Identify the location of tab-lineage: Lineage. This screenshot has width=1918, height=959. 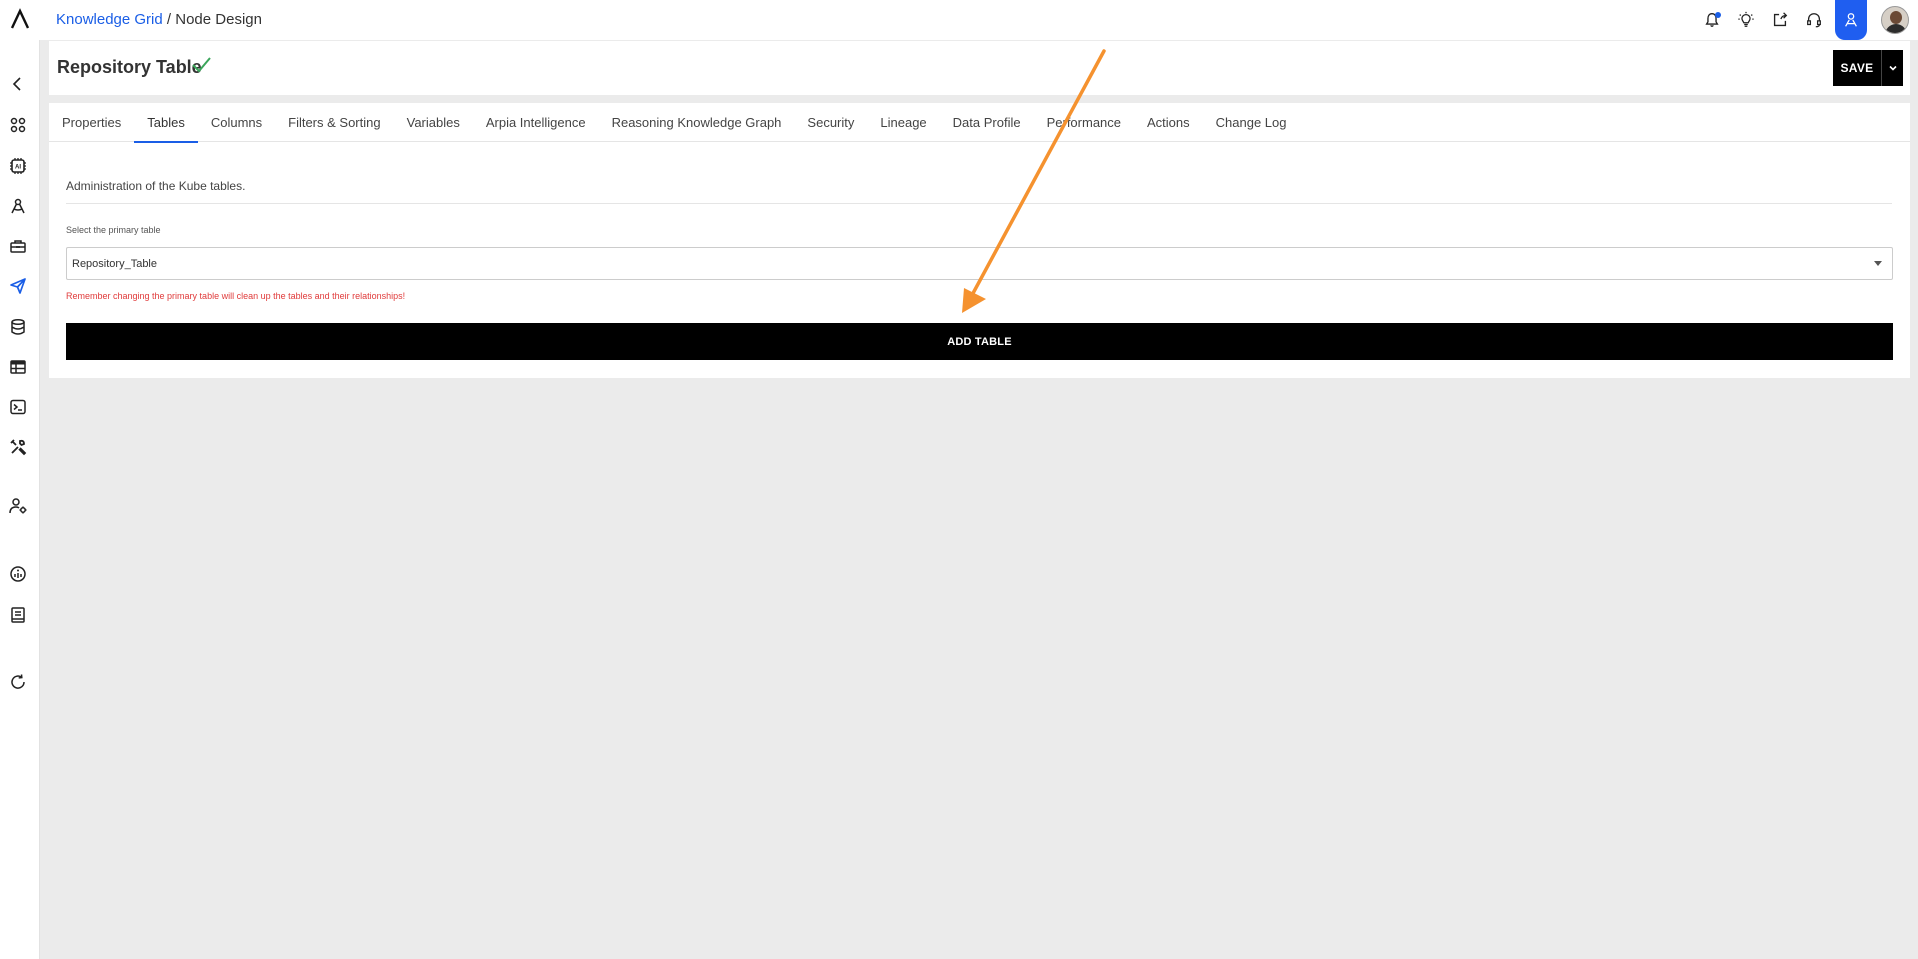
(903, 122).